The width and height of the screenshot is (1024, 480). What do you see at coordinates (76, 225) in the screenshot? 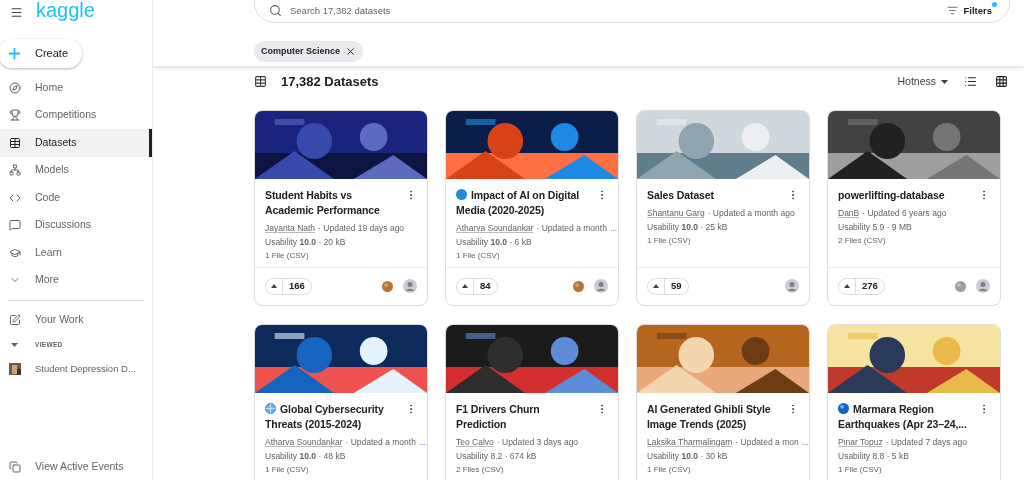
I see `nav-item: Discussions` at bounding box center [76, 225].